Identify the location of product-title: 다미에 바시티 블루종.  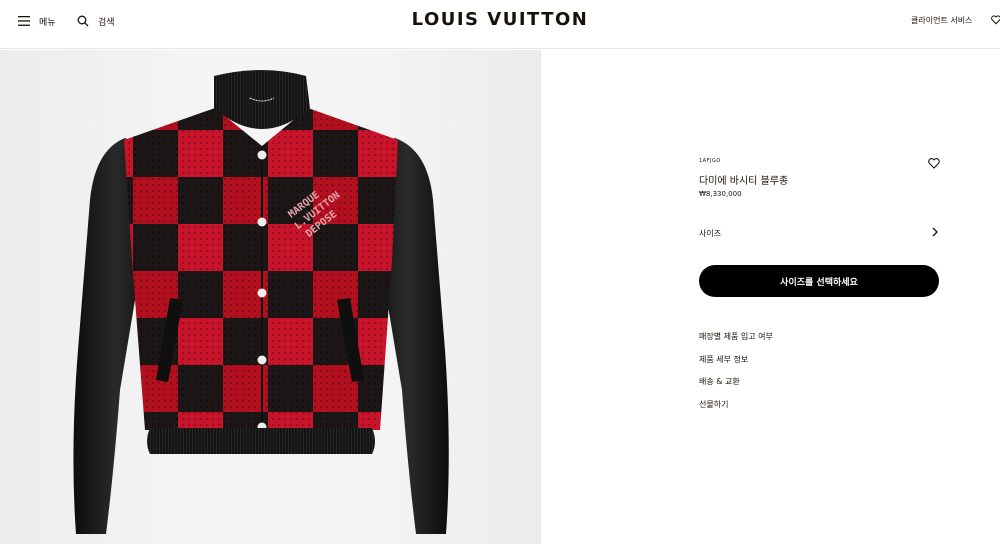
(744, 181).